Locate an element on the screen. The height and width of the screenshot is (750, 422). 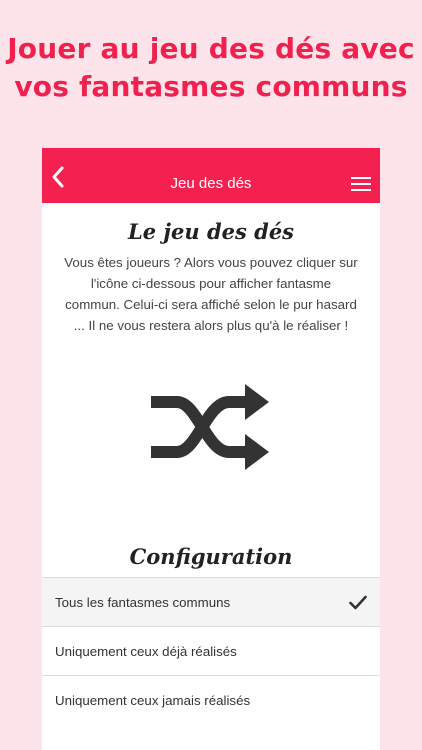
navbar-title: Jeu des dés is located at coordinates (211, 183).